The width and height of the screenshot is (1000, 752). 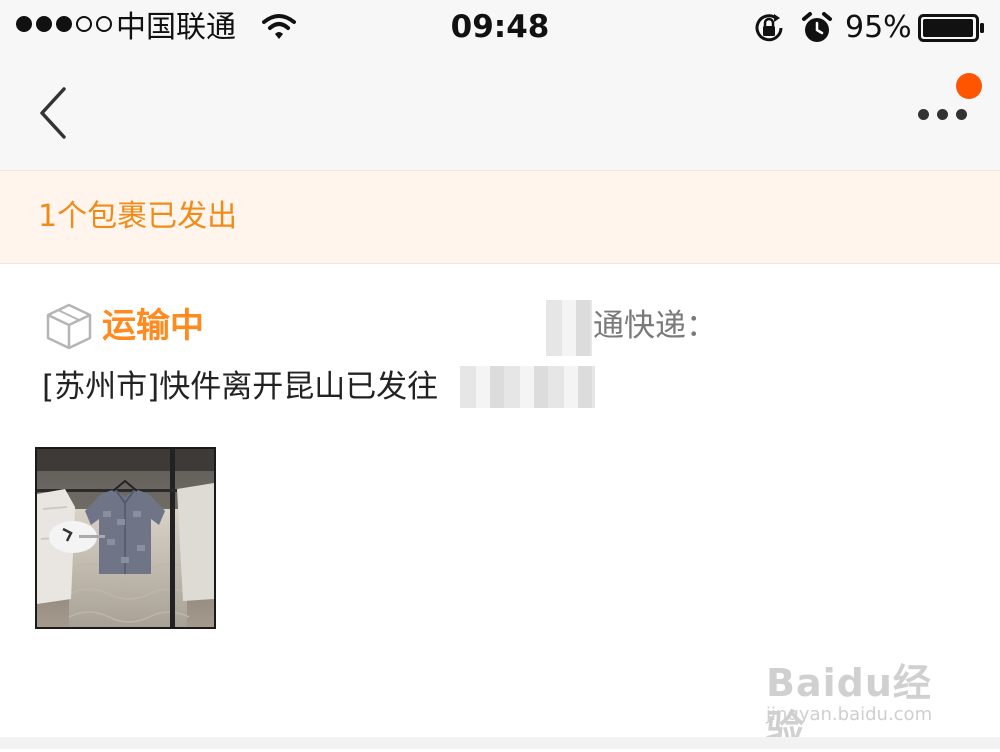 I want to click on product-thumbnail, so click(x=125, y=538).